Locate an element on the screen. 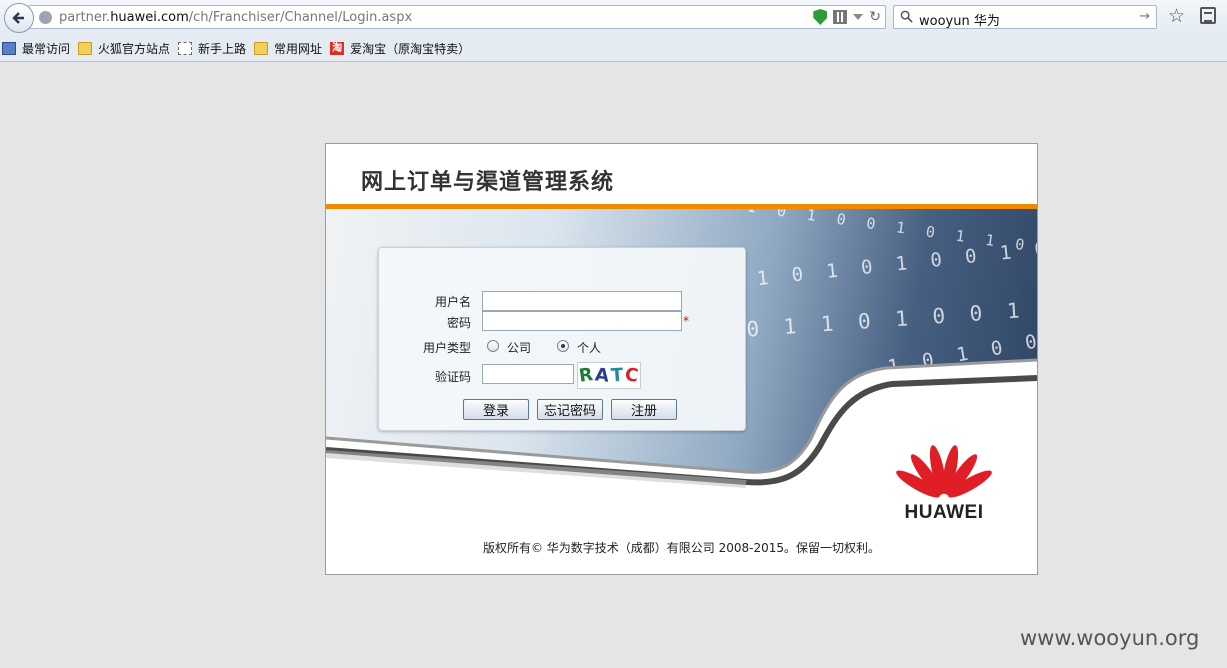 Image resolution: width=1227 pixels, height=668 pixels. radio-company-label: 公司 is located at coordinates (519, 348).